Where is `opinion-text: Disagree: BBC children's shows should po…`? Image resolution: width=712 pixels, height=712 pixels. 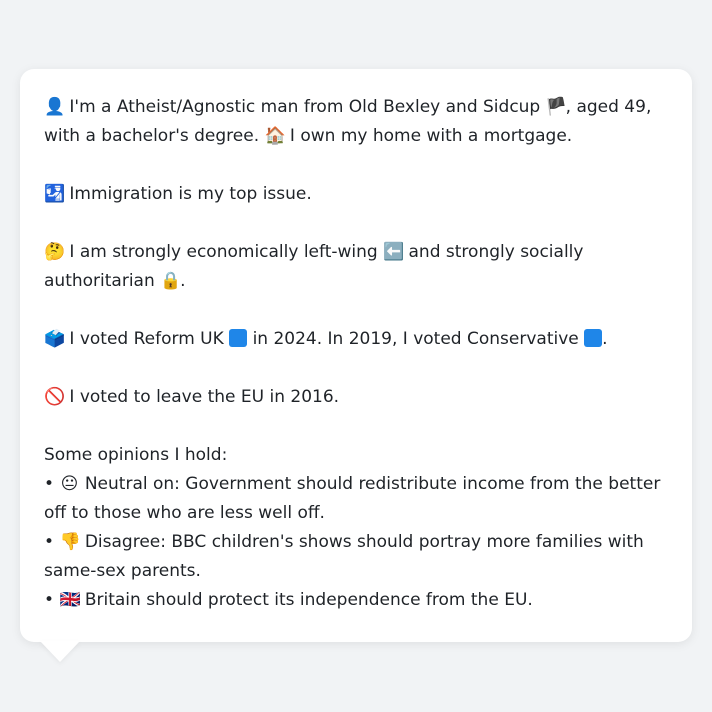
opinion-text: Disagree: BBC children's shows should po… is located at coordinates (344, 556).